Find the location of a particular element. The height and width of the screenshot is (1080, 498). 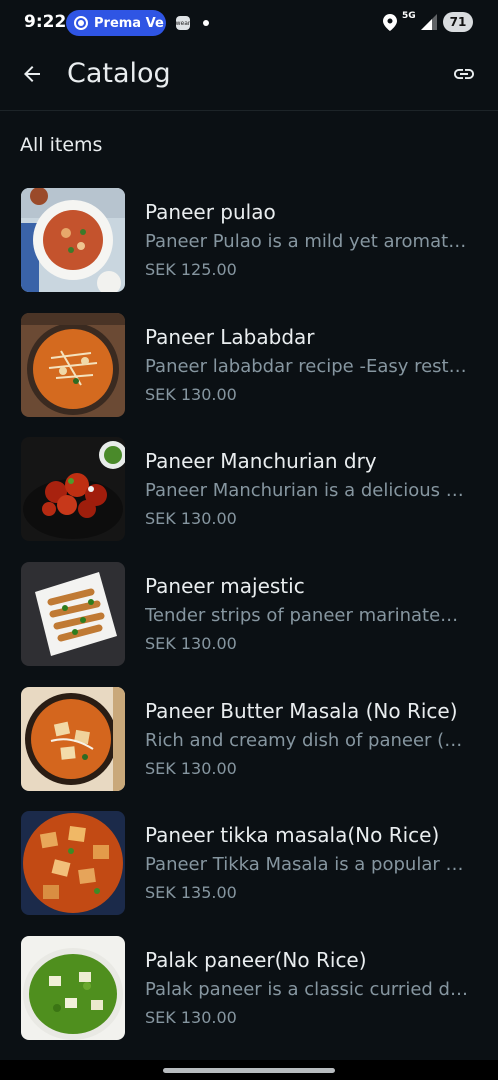

location-icon is located at coordinates (390, 24).